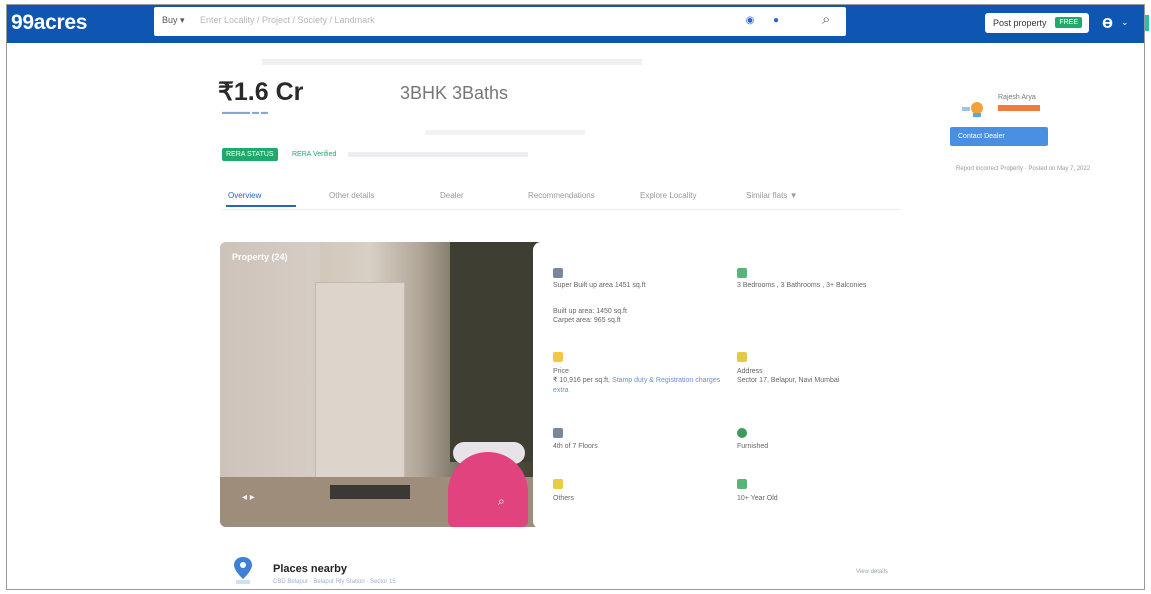 The height and width of the screenshot is (594, 1151). Describe the element at coordinates (505, 132) in the screenshot. I see `locality-text` at that location.